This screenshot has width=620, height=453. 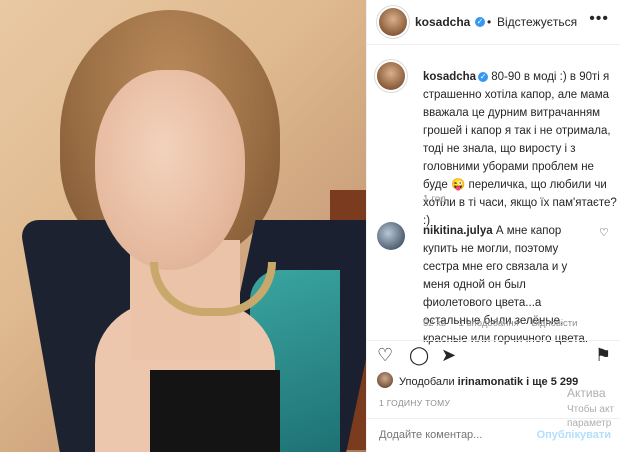 I want to click on caption-verified-icon: ✓, so click(x=483, y=77).